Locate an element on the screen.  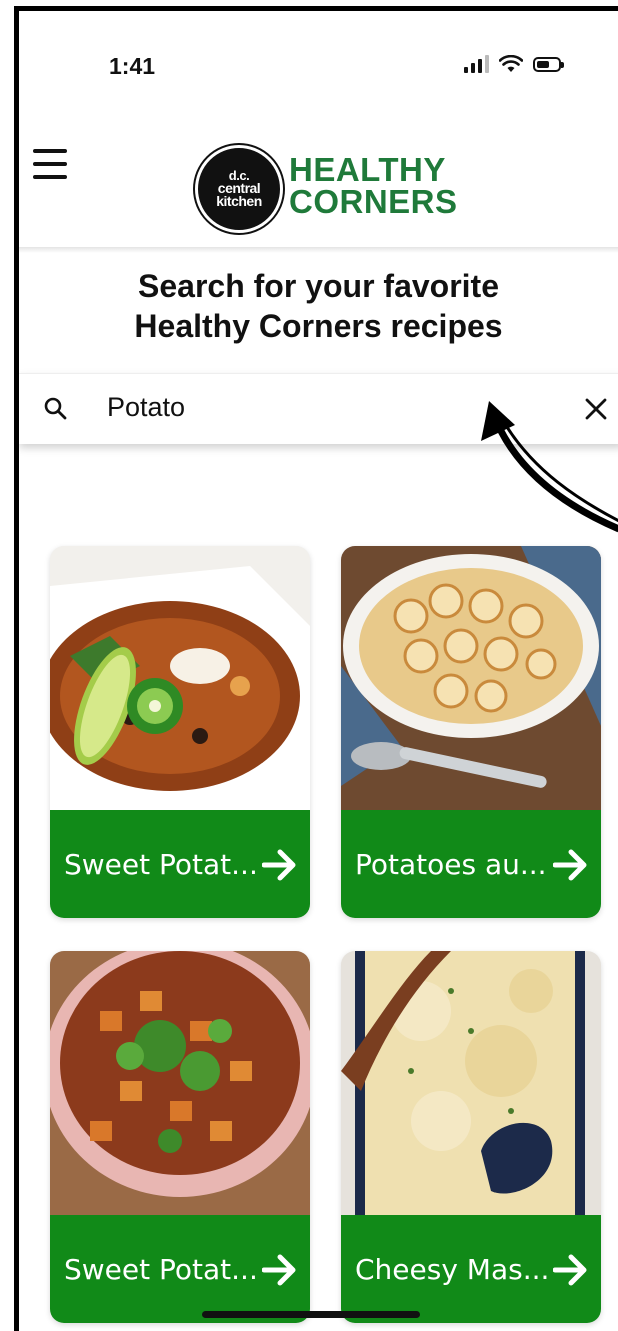
wifi-icon is located at coordinates (511, 63).